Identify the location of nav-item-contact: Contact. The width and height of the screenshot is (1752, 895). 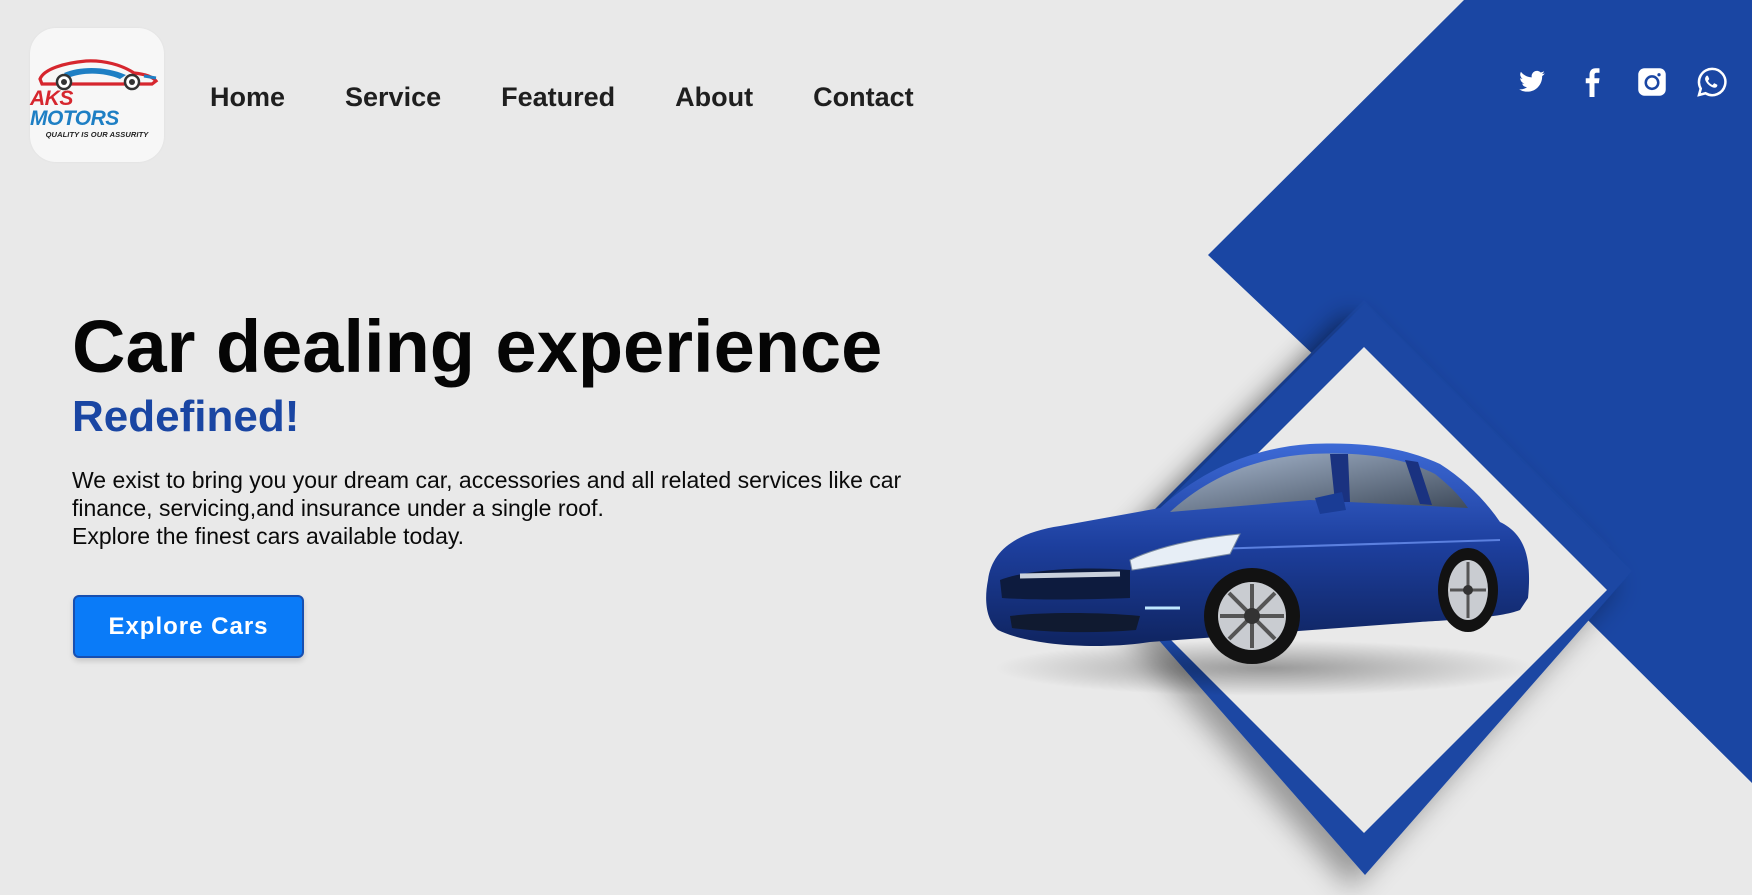
(863, 97).